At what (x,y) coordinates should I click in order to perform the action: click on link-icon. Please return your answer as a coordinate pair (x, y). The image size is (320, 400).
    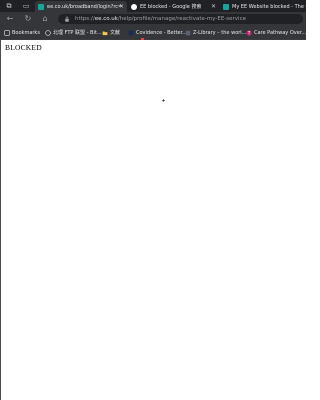
    Looking at the image, I should click on (48, 32).